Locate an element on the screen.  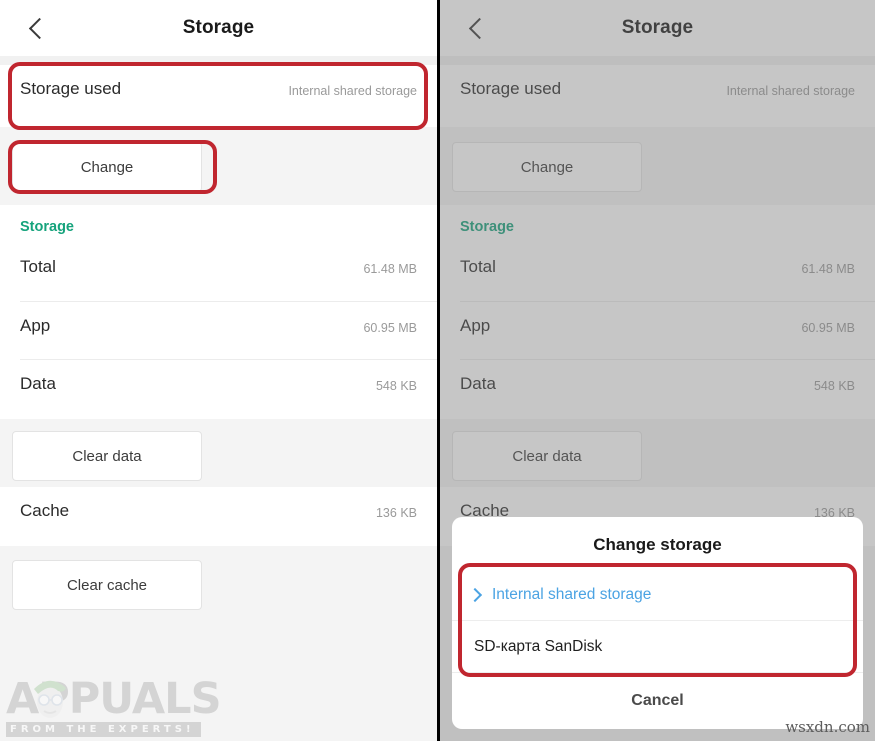
clear-cache-block: Clear cache is located at coordinates (218, 583).